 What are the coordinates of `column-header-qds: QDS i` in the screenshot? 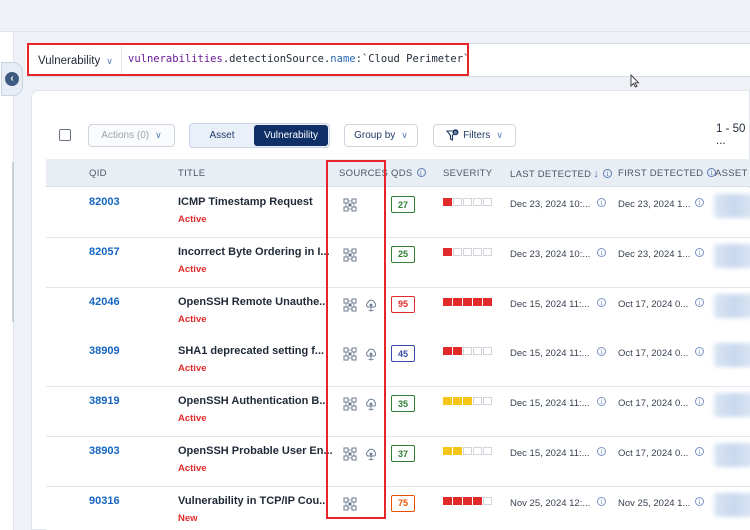 It's located at (408, 173).